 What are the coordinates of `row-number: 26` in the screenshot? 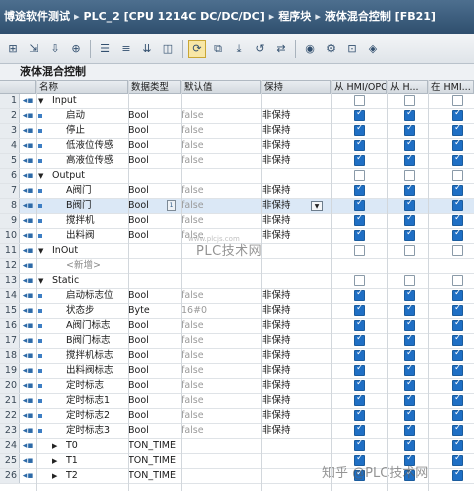 It's located at (10, 476).